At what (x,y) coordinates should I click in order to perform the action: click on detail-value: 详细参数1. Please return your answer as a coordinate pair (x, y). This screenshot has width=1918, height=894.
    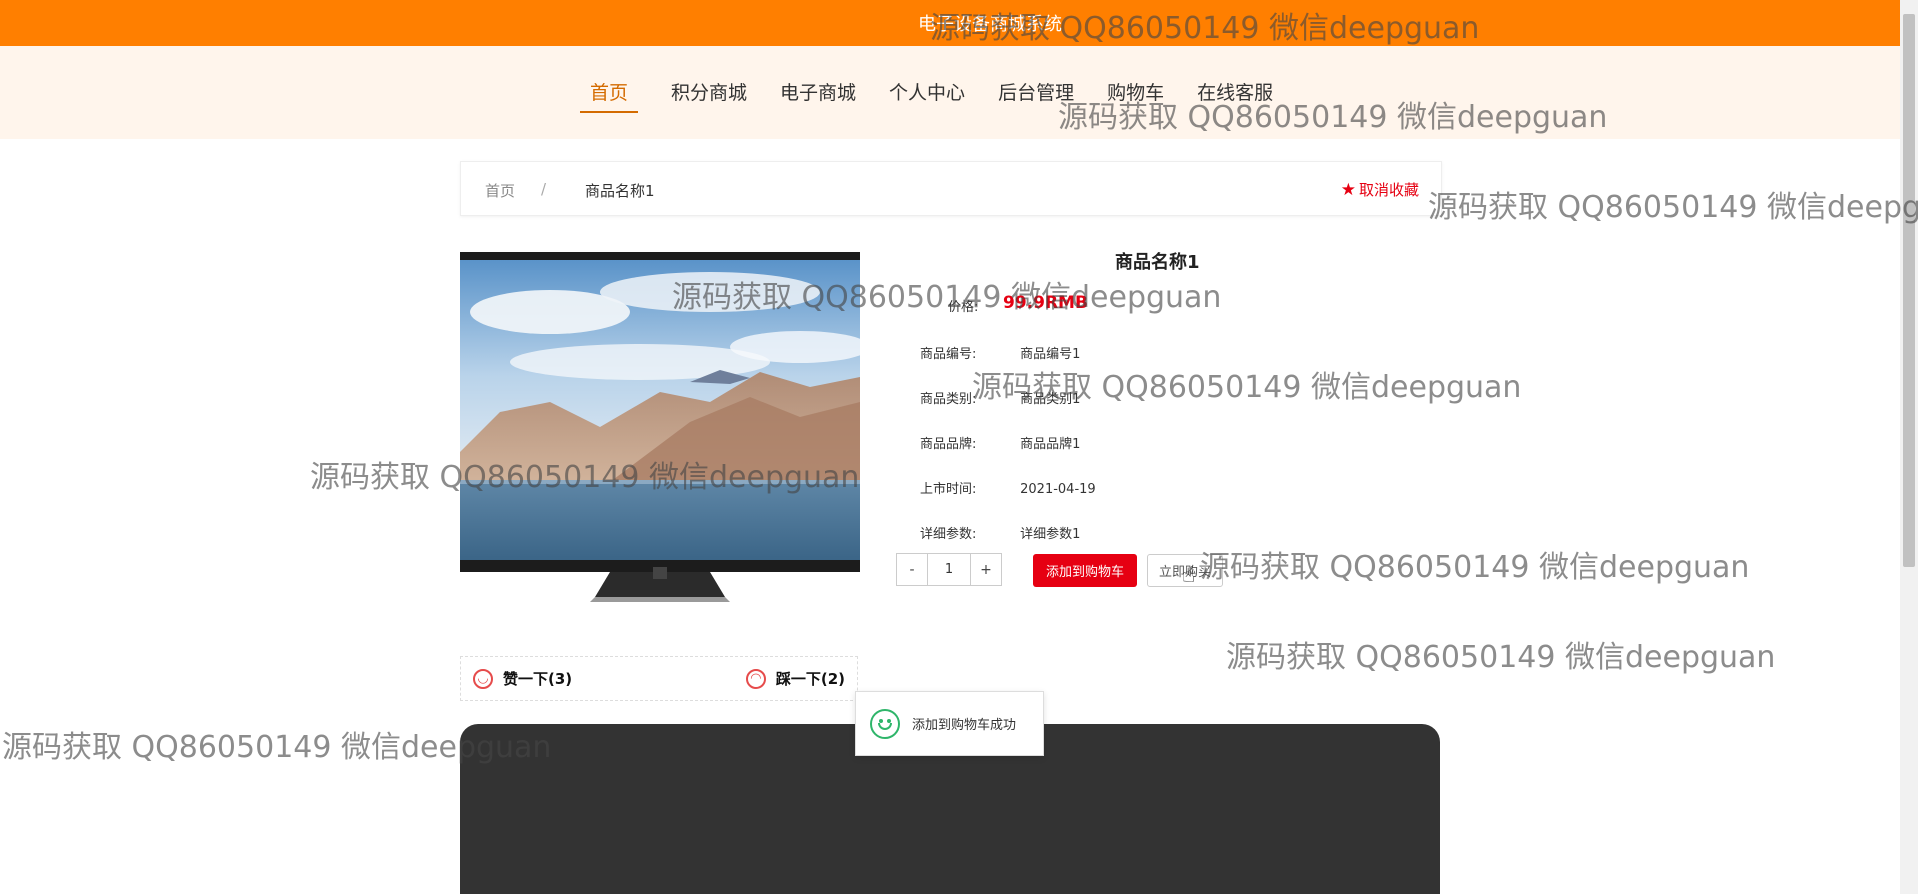
    Looking at the image, I should click on (1050, 534).